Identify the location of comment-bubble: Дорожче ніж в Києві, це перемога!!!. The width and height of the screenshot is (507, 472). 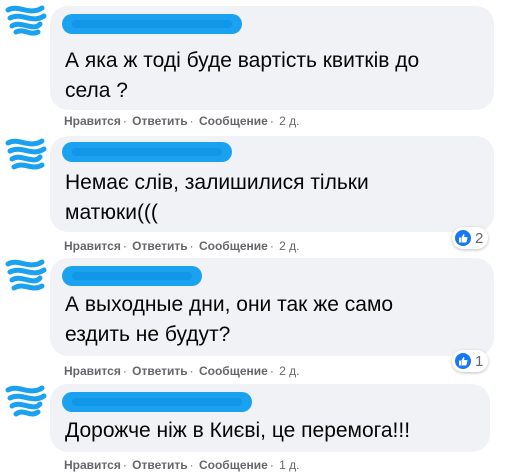
(270, 418).